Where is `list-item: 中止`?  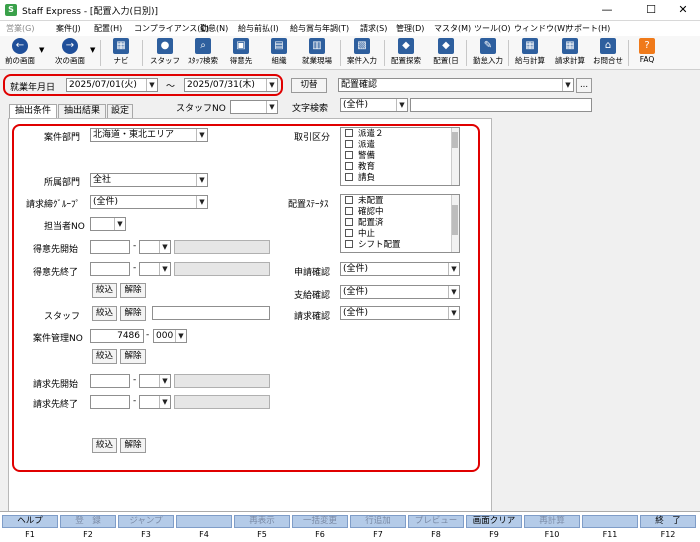
list-item: 中止 is located at coordinates (400, 234).